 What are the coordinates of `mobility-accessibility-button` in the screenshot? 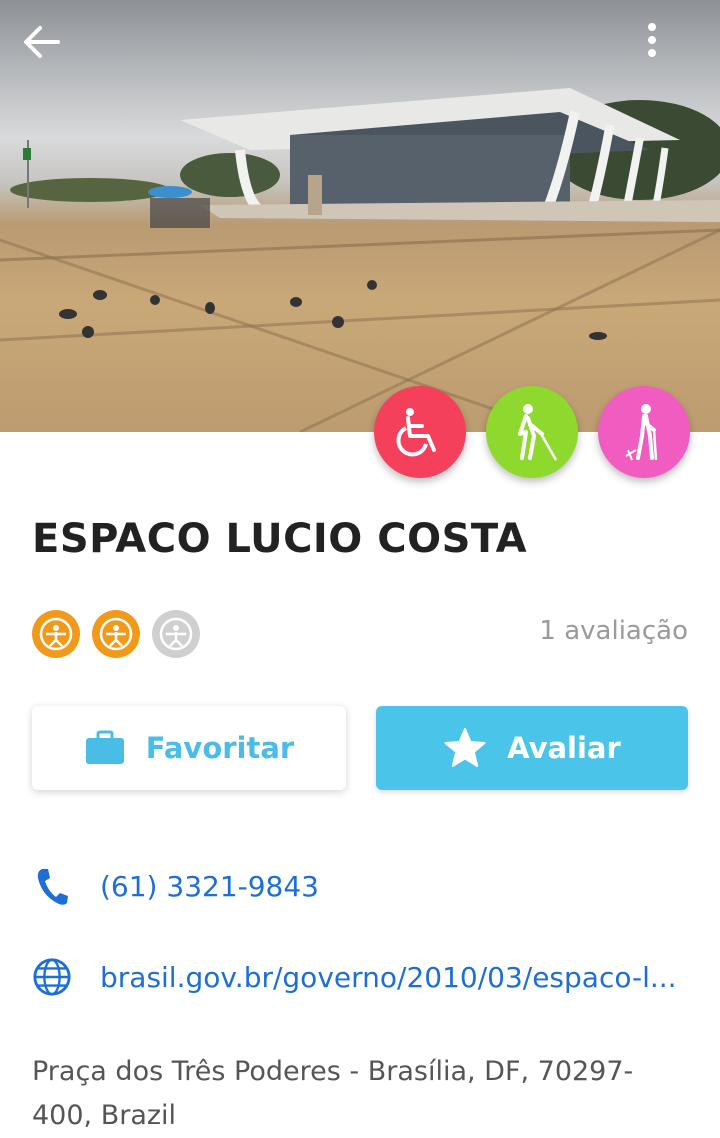 It's located at (644, 432).